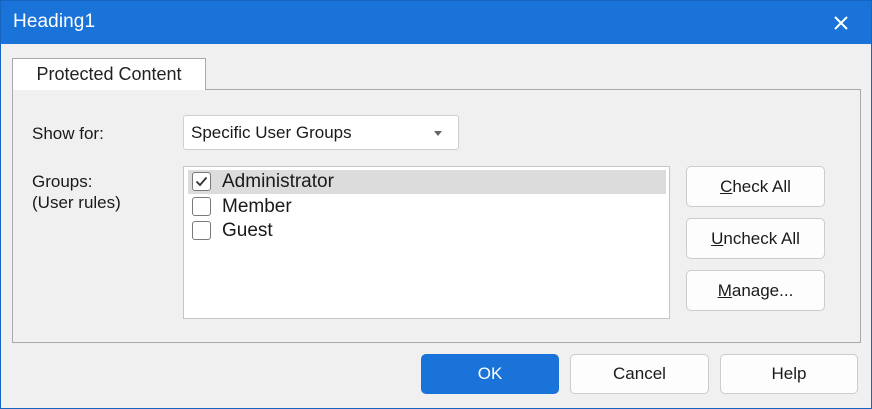 This screenshot has height=409, width=872. What do you see at coordinates (257, 206) in the screenshot?
I see `list-item-label: Member` at bounding box center [257, 206].